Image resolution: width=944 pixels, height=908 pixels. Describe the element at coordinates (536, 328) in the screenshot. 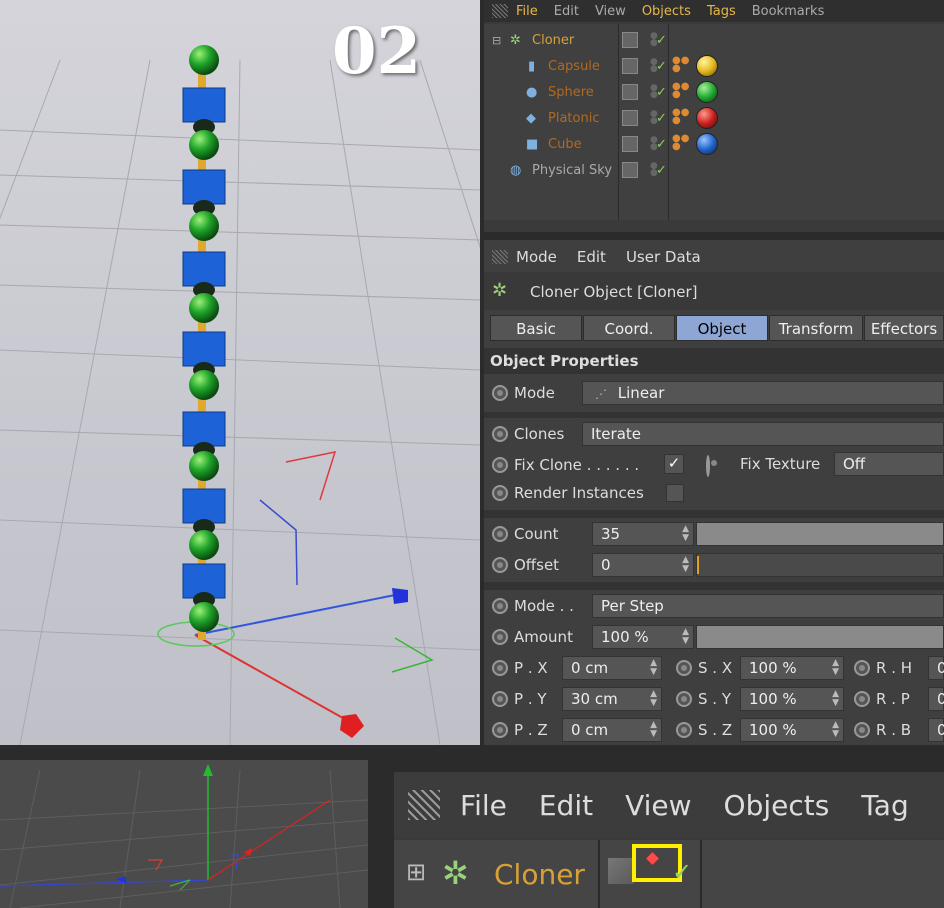

I see `tab-basic: Basic` at that location.